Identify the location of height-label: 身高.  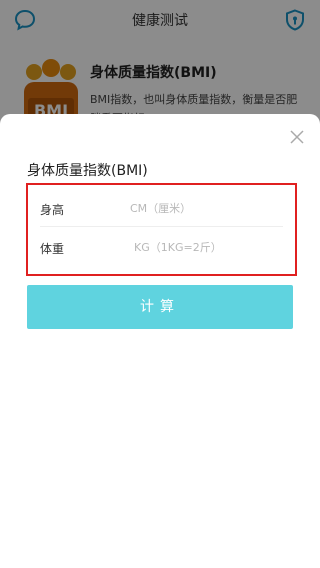
(52, 210).